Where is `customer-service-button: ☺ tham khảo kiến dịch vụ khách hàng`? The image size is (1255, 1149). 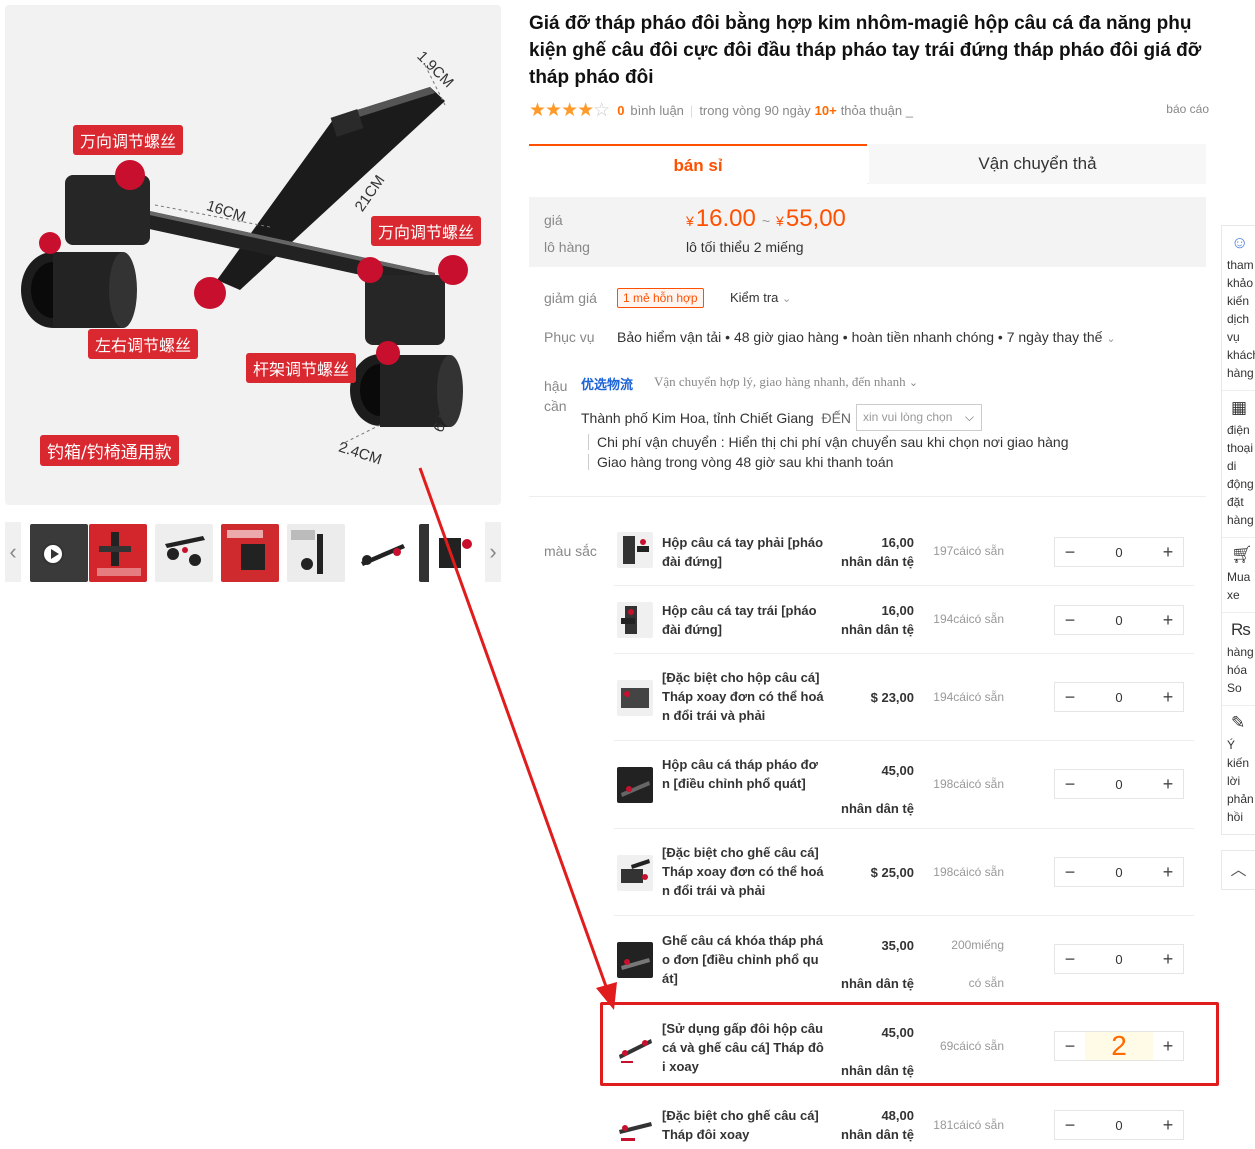 customer-service-button: ☺ tham khảo kiến dịch vụ khách hàng is located at coordinates (1238, 308).